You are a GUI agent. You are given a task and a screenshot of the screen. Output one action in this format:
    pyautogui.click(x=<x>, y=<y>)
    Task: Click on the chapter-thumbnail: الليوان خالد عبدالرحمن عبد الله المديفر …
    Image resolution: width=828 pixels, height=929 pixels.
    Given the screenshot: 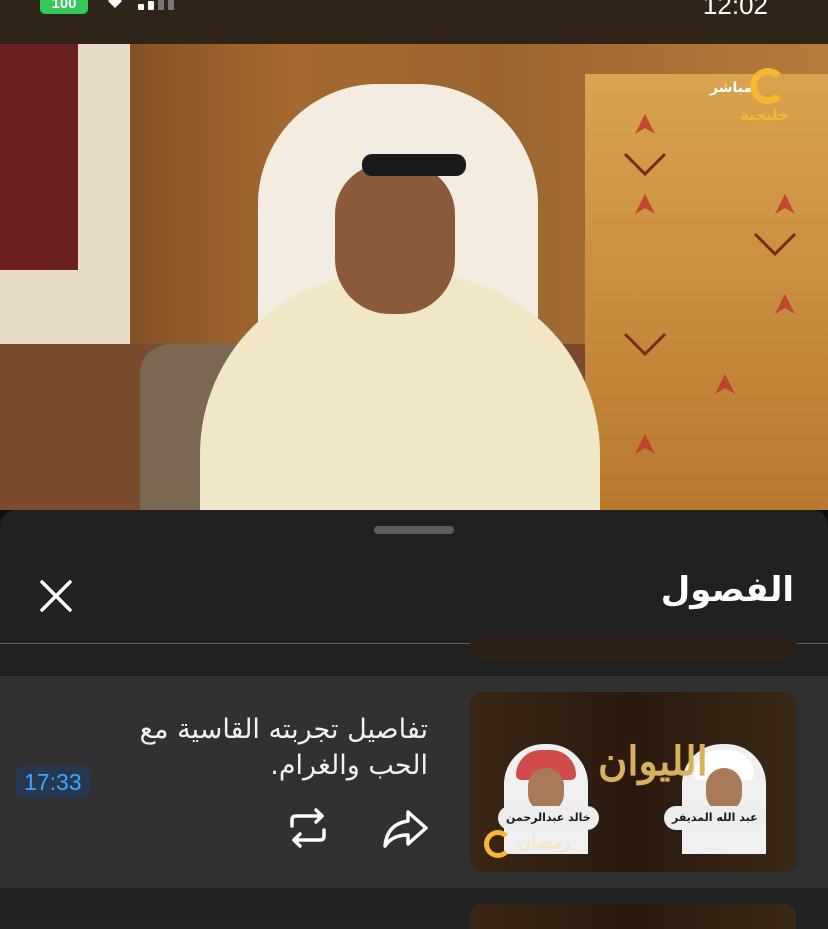 What is the action you would take?
    pyautogui.click(x=633, y=782)
    